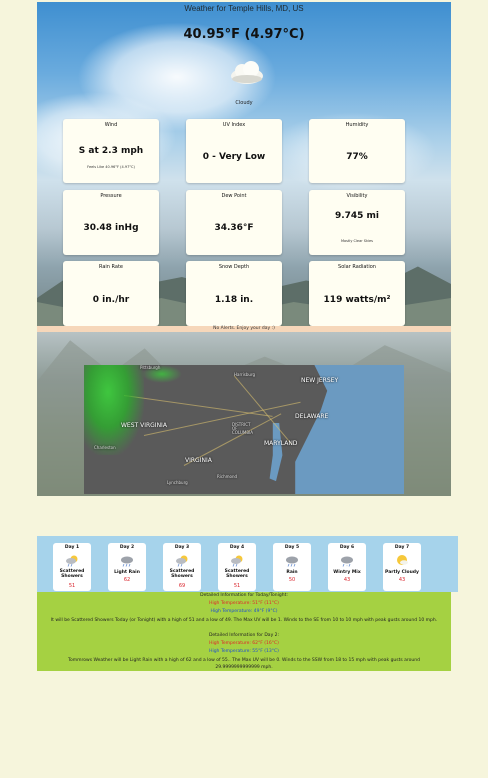 The width and height of the screenshot is (488, 778). What do you see at coordinates (111, 267) in the screenshot?
I see `rain-rate-label: Rain Rate` at bounding box center [111, 267].